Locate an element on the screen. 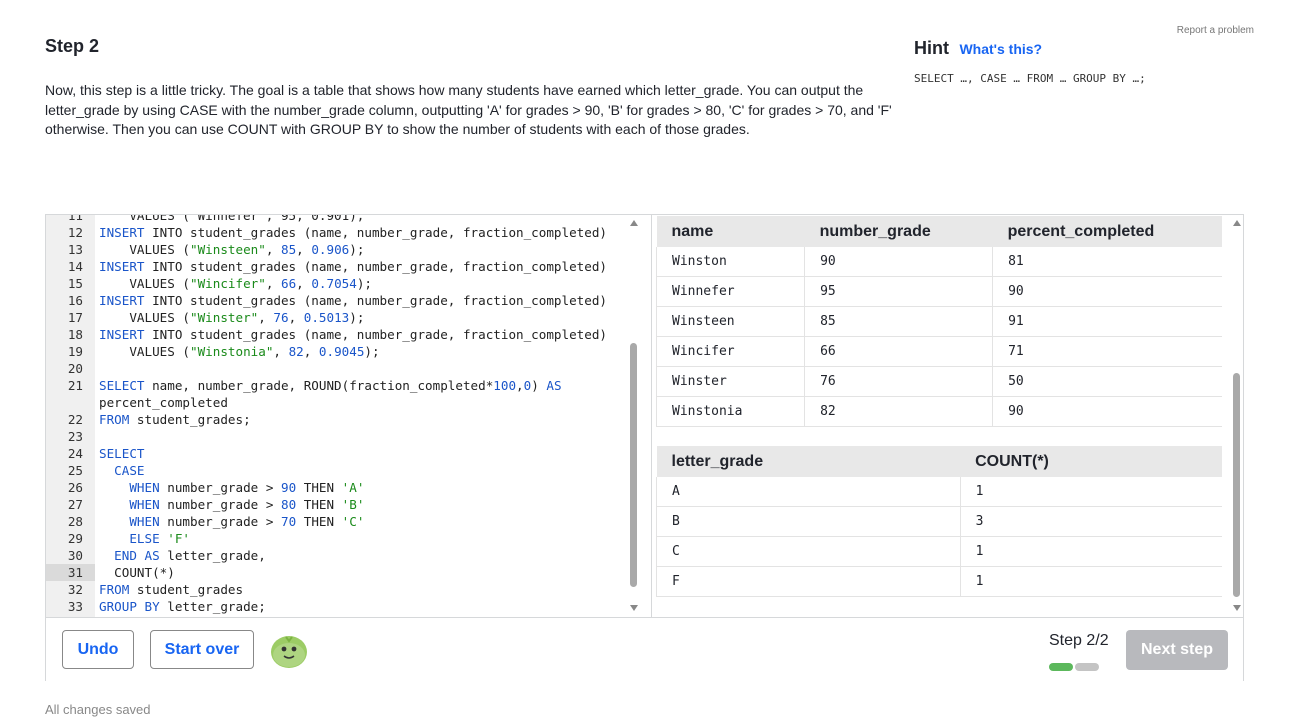 The image size is (1300, 717). code-line: 30 END AS letter_grade, is located at coordinates (345, 555).